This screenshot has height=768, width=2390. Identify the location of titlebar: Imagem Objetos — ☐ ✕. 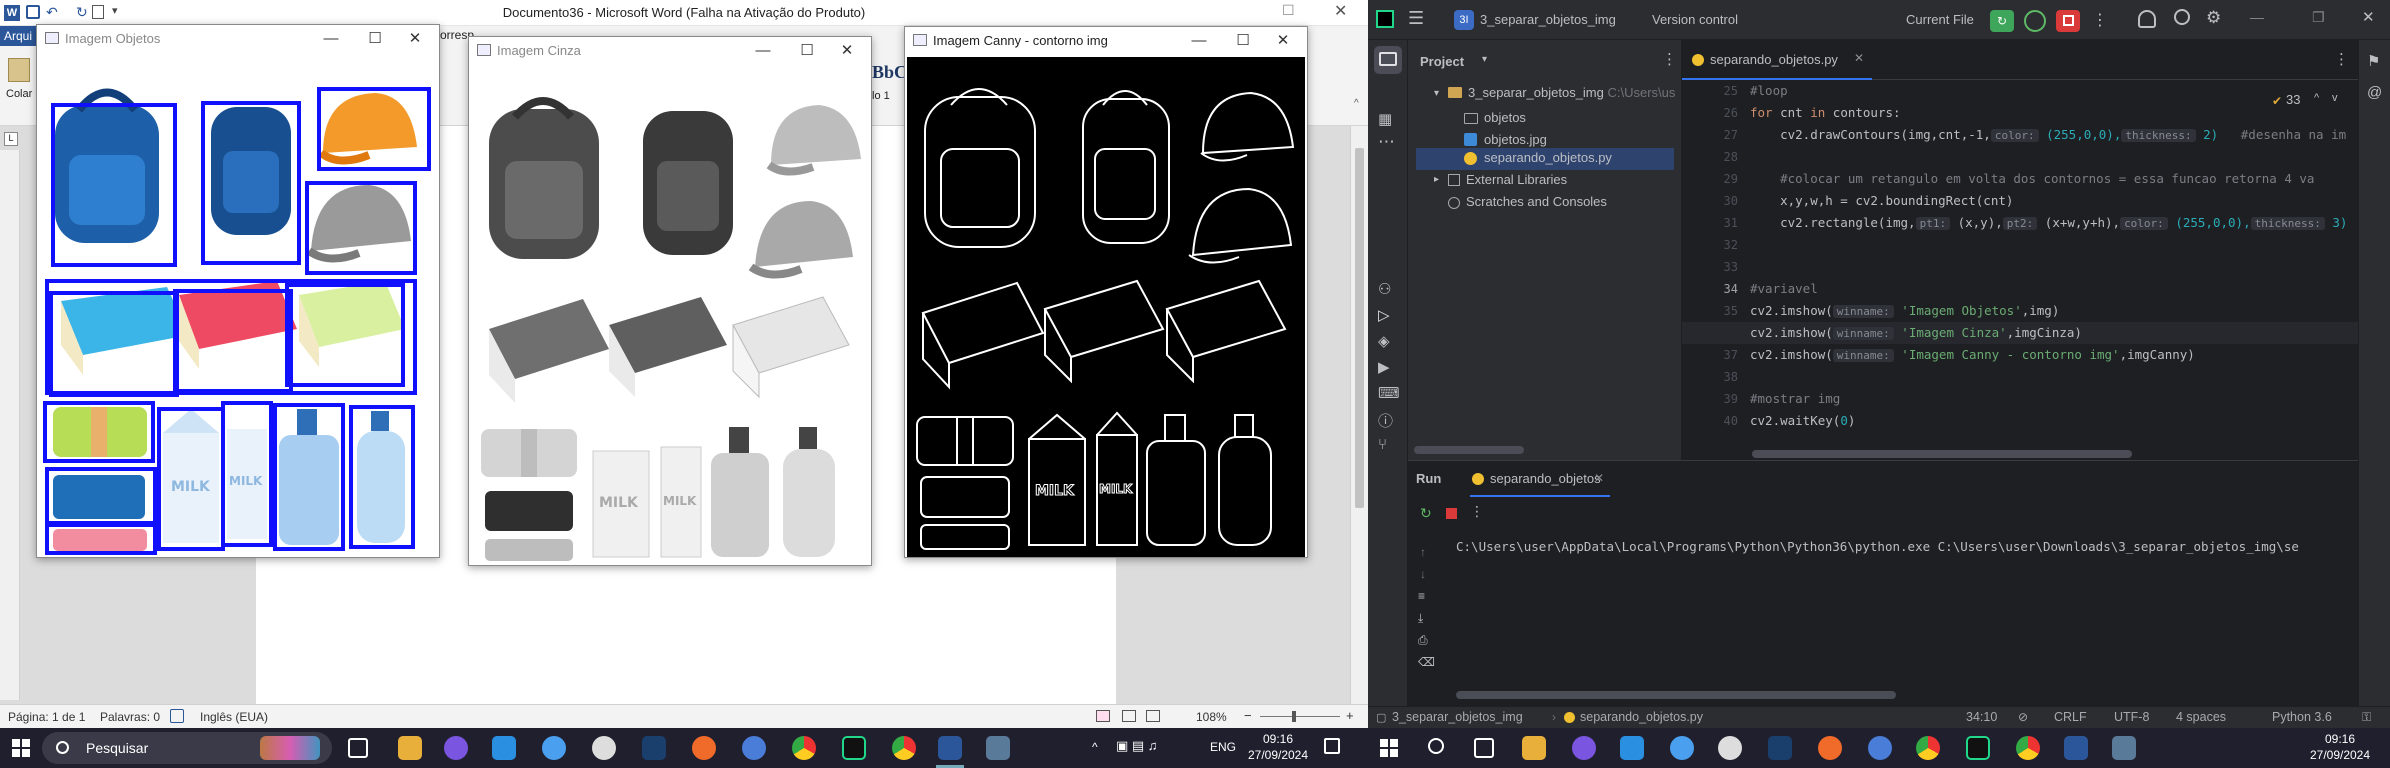
(238, 39).